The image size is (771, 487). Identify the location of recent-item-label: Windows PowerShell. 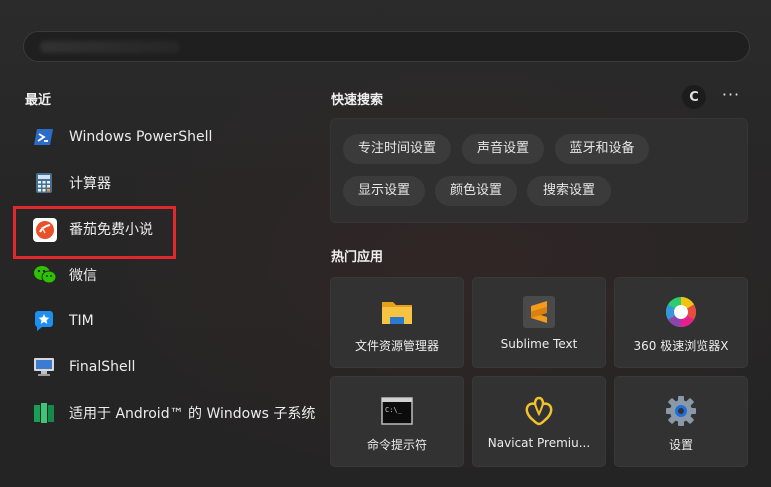
(141, 137).